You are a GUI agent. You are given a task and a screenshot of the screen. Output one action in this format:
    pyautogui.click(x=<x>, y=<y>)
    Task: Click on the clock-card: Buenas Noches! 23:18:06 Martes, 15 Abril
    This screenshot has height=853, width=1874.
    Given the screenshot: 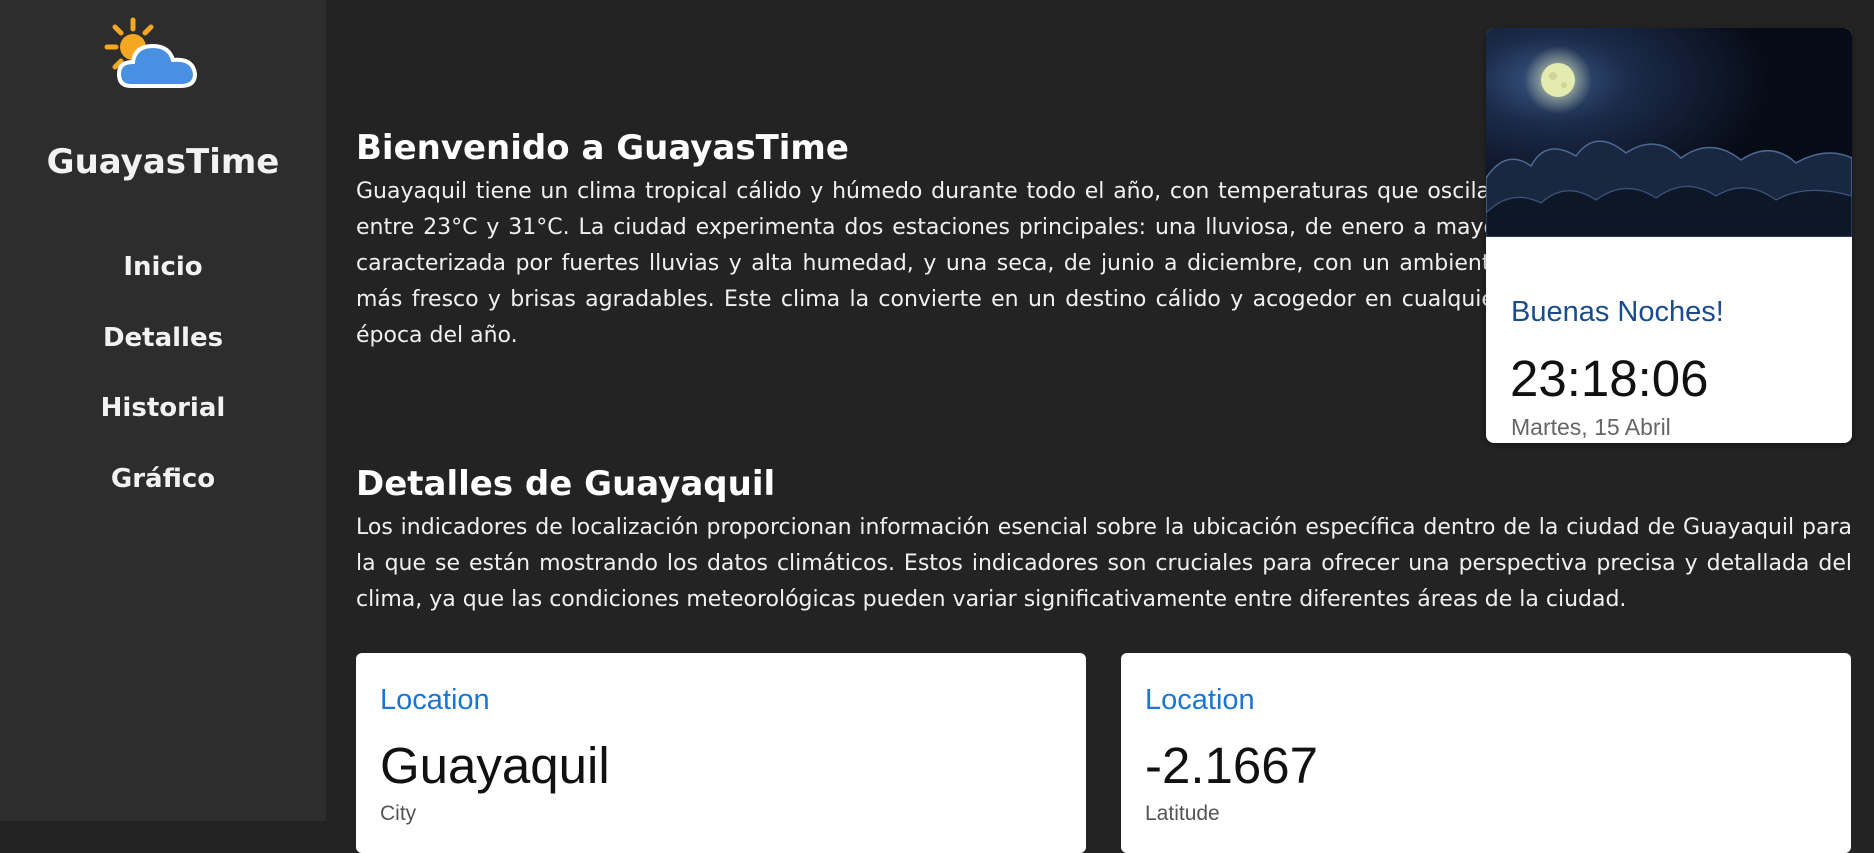 What is the action you would take?
    pyautogui.click(x=1669, y=235)
    